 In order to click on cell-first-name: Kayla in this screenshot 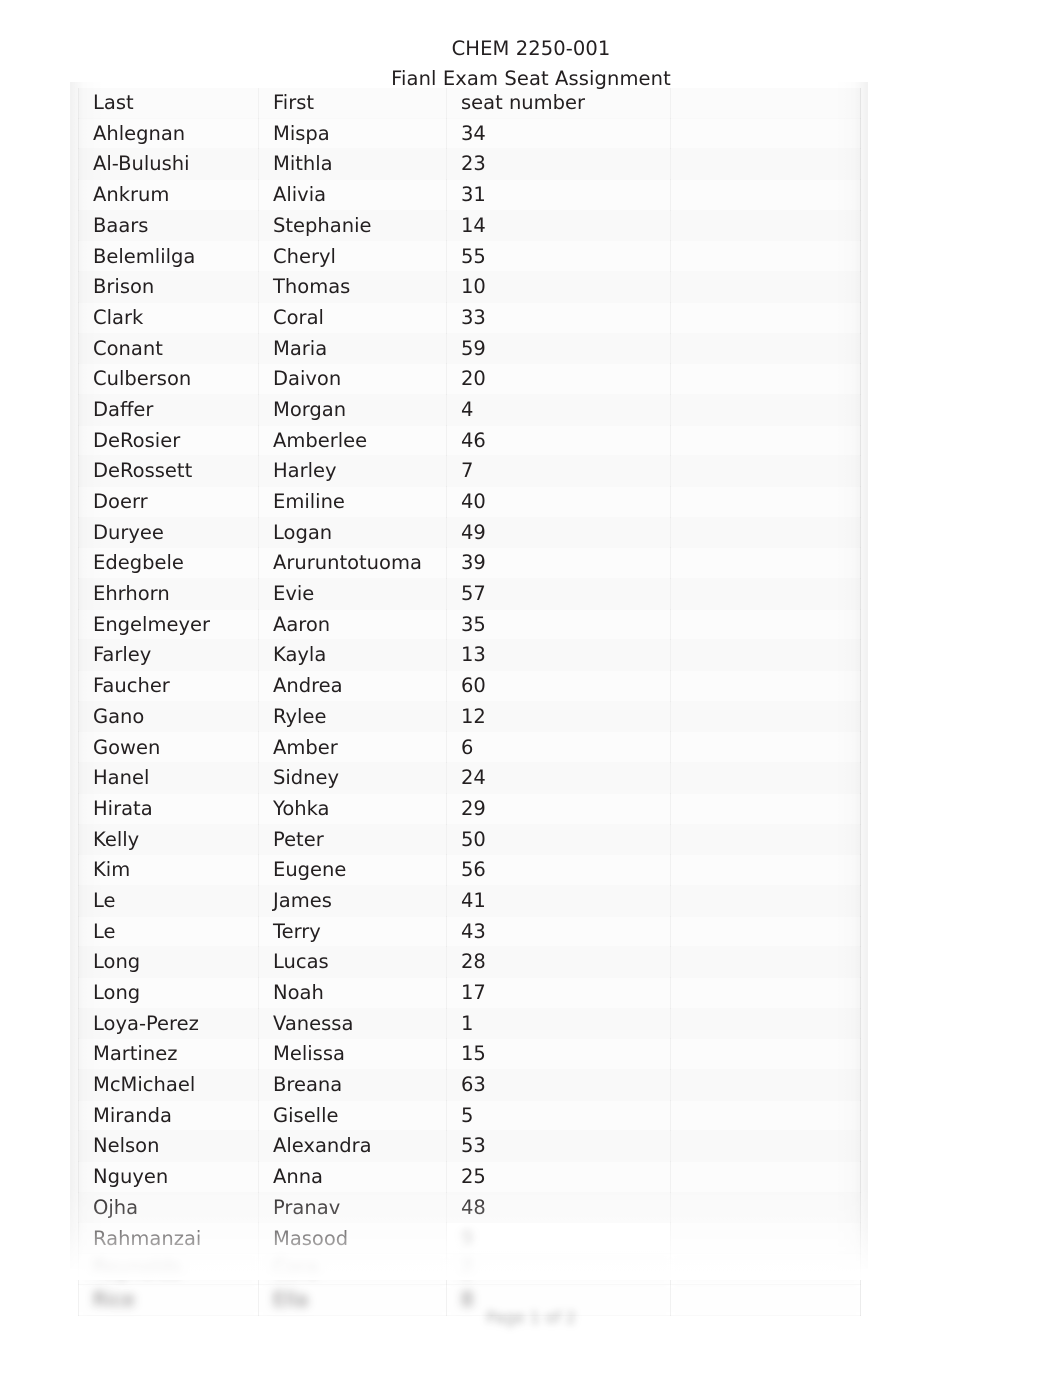, I will do `click(352, 655)`.